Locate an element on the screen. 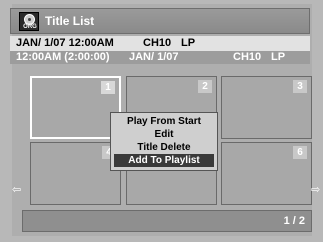 The height and width of the screenshot is (242, 323). title-number: 6 is located at coordinates (300, 152).